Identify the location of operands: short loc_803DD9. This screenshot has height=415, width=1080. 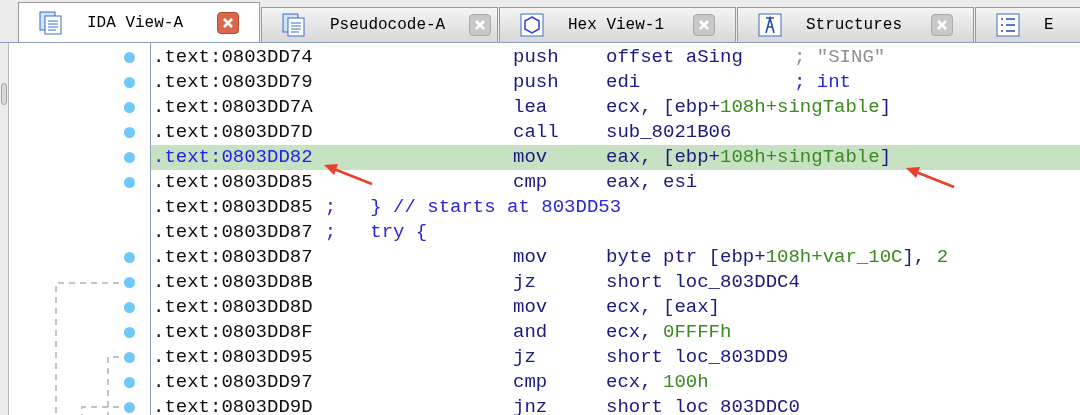
(697, 357).